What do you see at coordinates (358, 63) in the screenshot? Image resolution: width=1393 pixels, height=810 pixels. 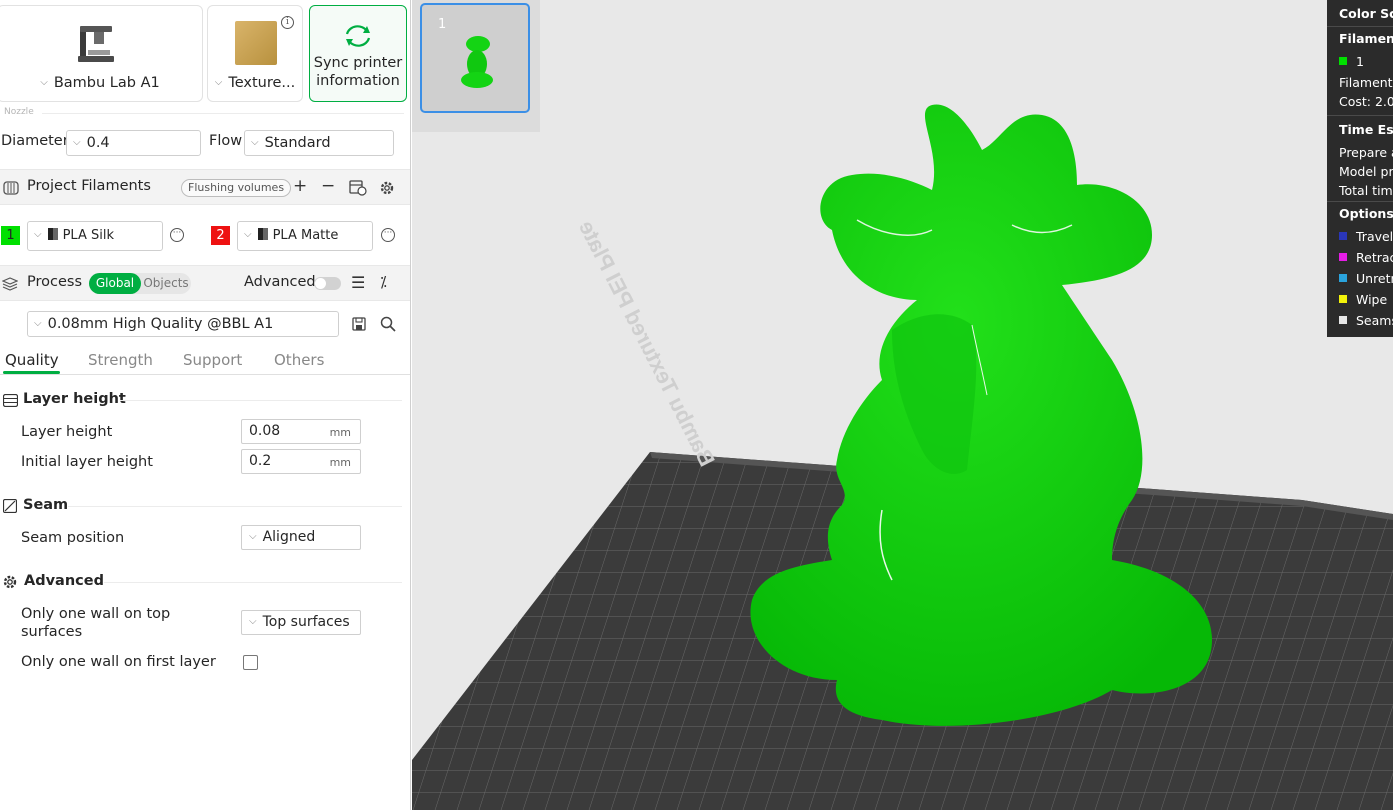 I see `sync-label-line1: Sync printer` at bounding box center [358, 63].